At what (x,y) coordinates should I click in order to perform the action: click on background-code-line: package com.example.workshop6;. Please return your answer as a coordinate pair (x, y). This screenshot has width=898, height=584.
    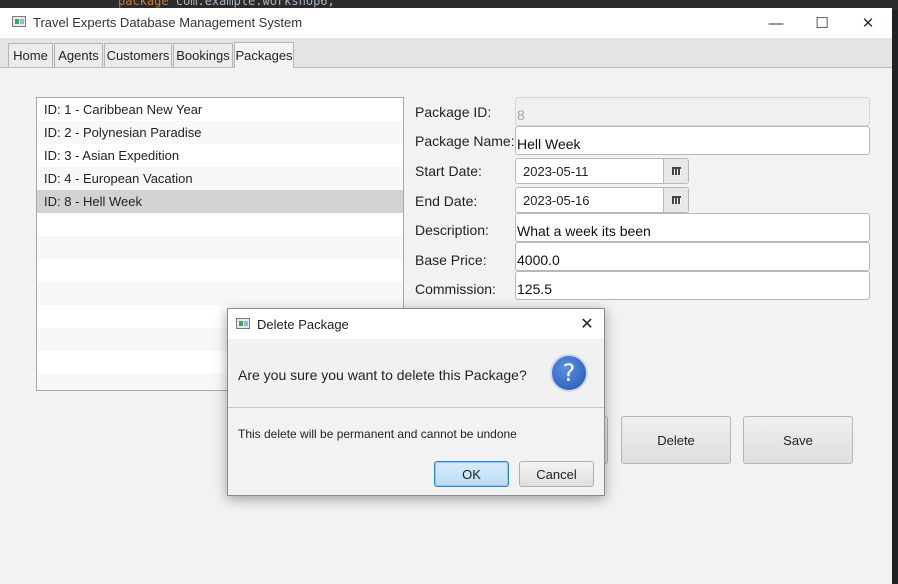
    Looking at the image, I should click on (226, 4).